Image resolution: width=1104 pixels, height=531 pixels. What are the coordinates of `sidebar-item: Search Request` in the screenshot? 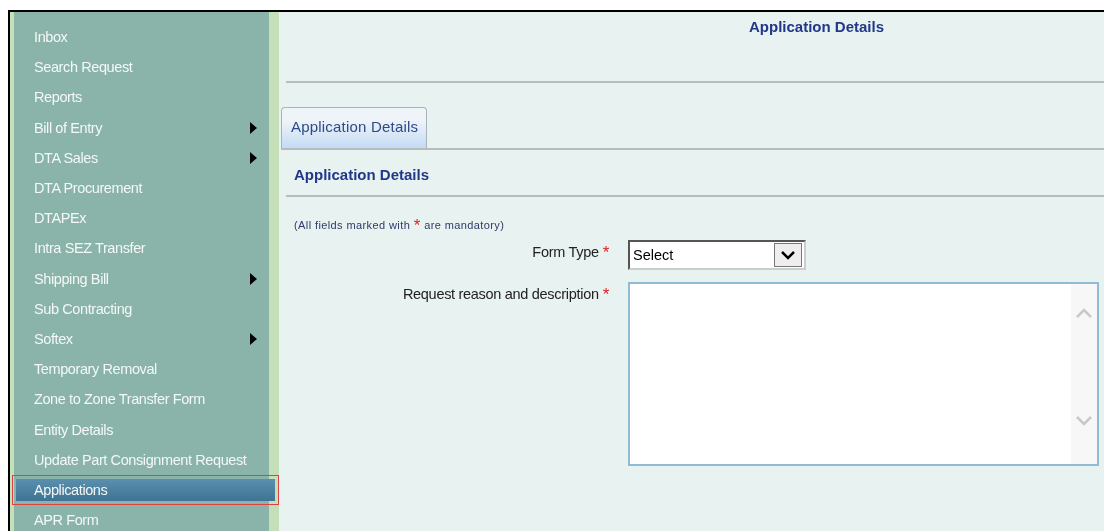 It's located at (141, 67).